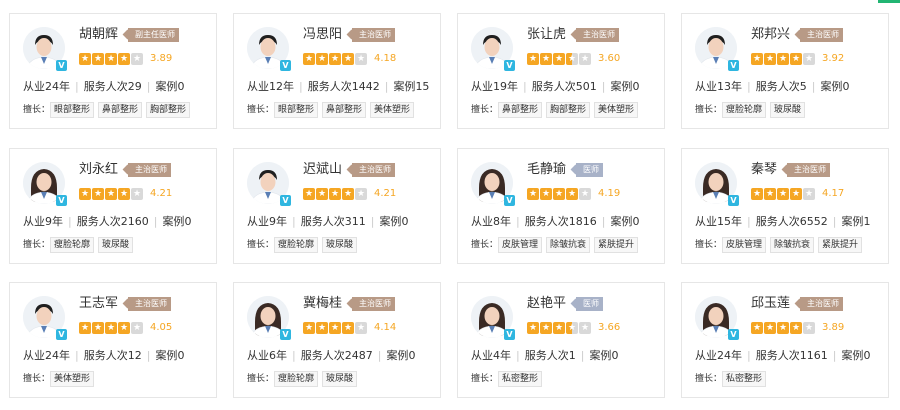 Image resolution: width=900 pixels, height=410 pixels. Describe the element at coordinates (546, 304) in the screenshot. I see `doctor-name: 赵艳平` at that location.